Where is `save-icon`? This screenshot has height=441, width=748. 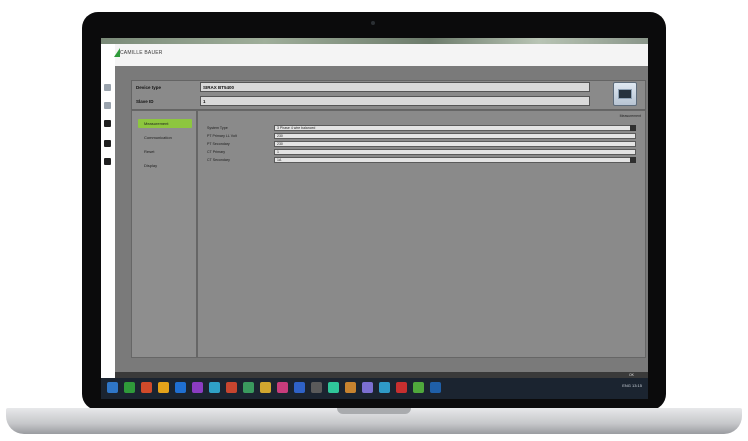 save-icon is located at coordinates (107, 123).